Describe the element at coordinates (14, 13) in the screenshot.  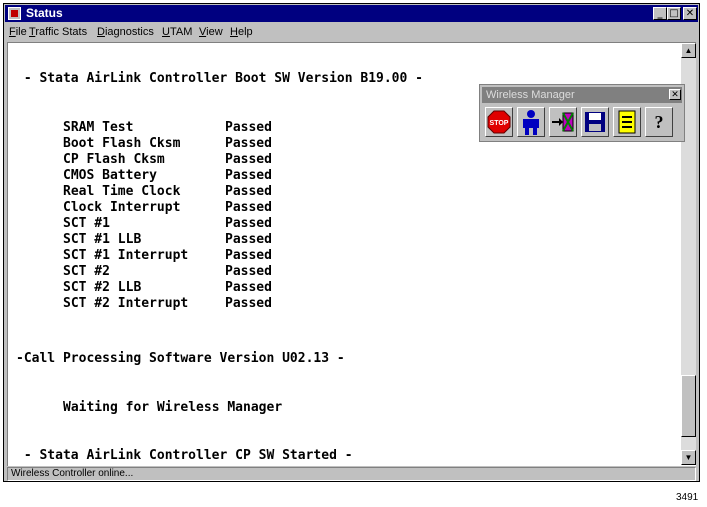
I see `app-icon` at that location.